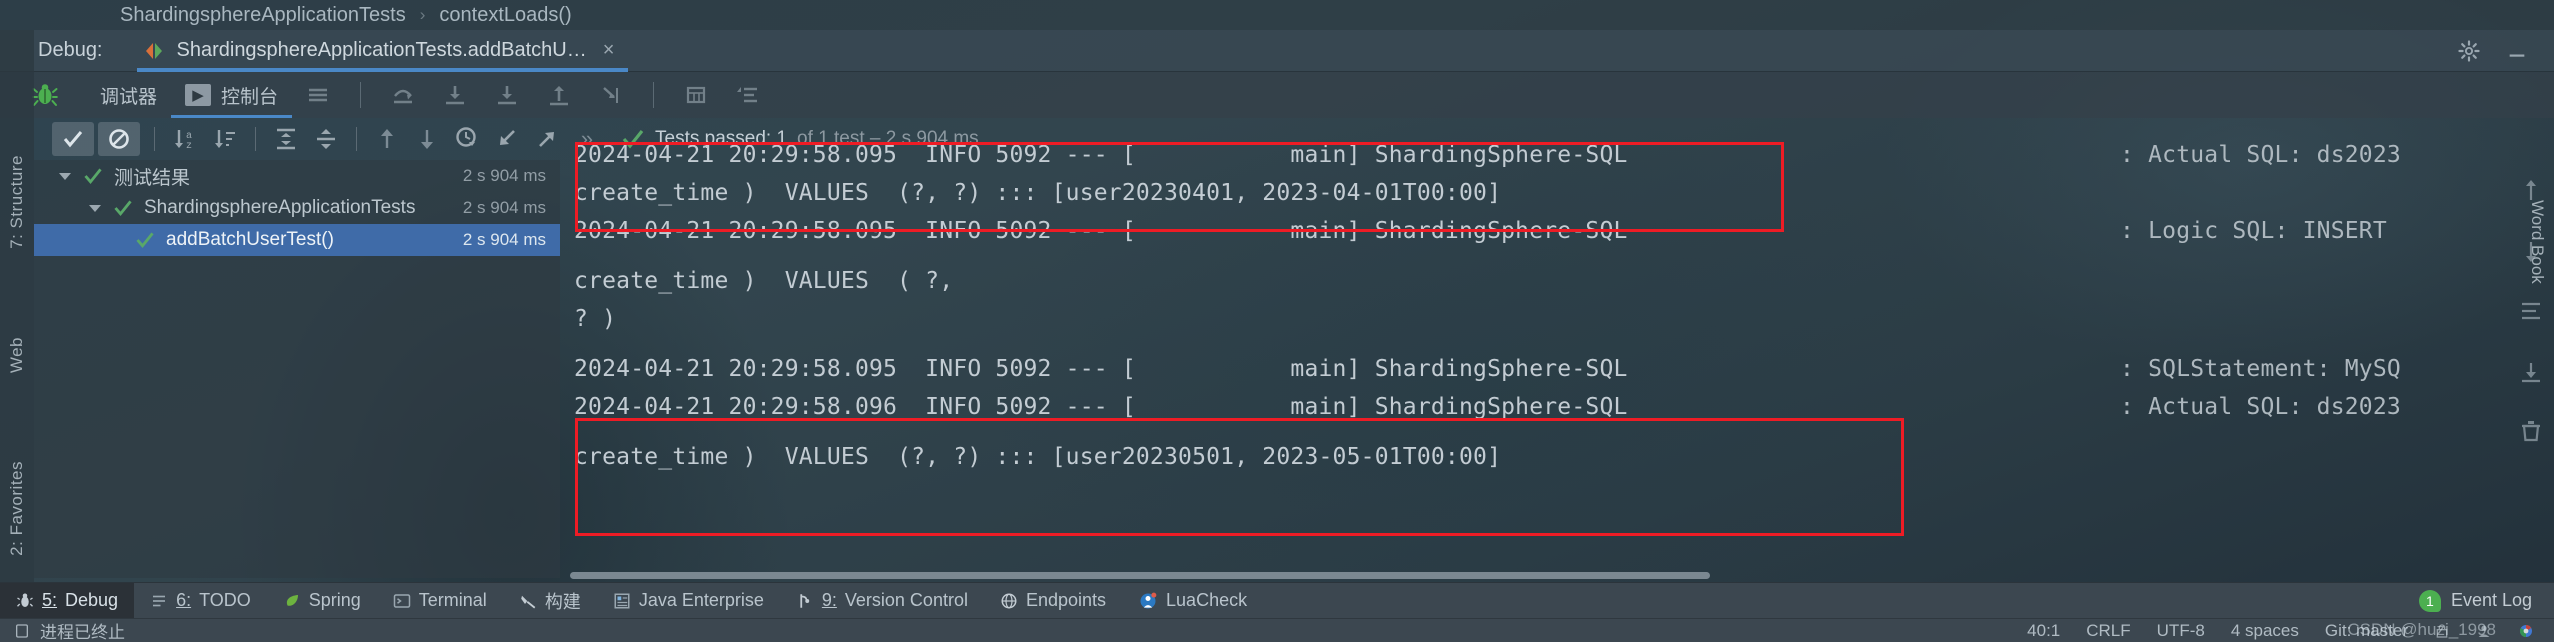  I want to click on tool-window-build: 构建, so click(550, 601).